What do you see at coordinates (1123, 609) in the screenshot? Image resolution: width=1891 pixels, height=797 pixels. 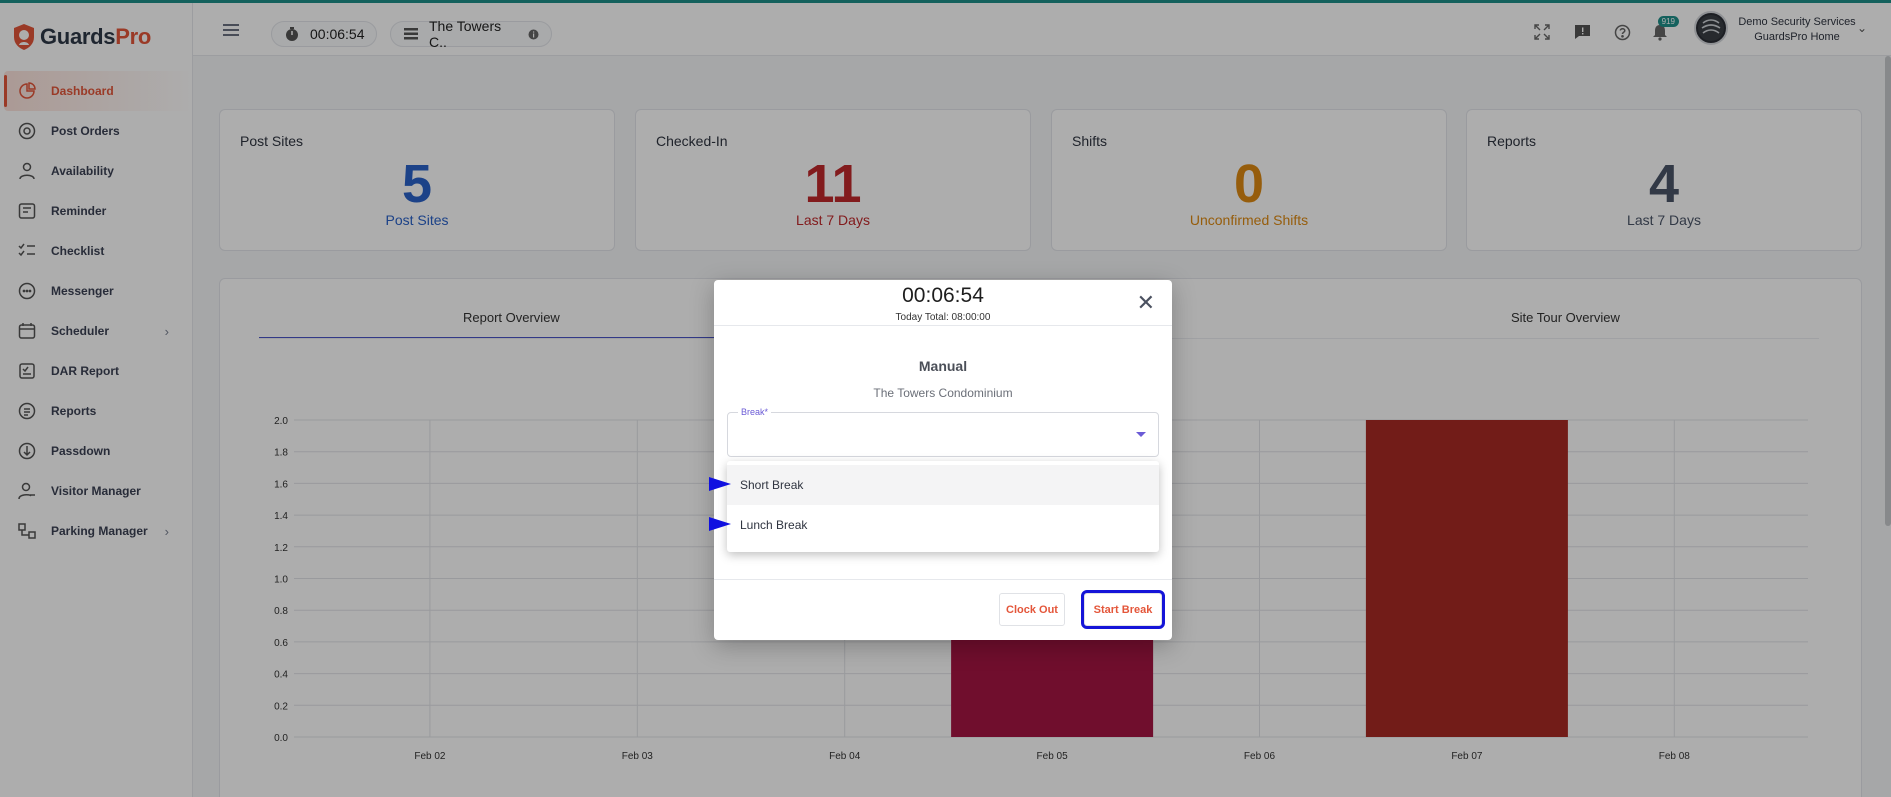 I see `start-break-button: Start Break` at bounding box center [1123, 609].